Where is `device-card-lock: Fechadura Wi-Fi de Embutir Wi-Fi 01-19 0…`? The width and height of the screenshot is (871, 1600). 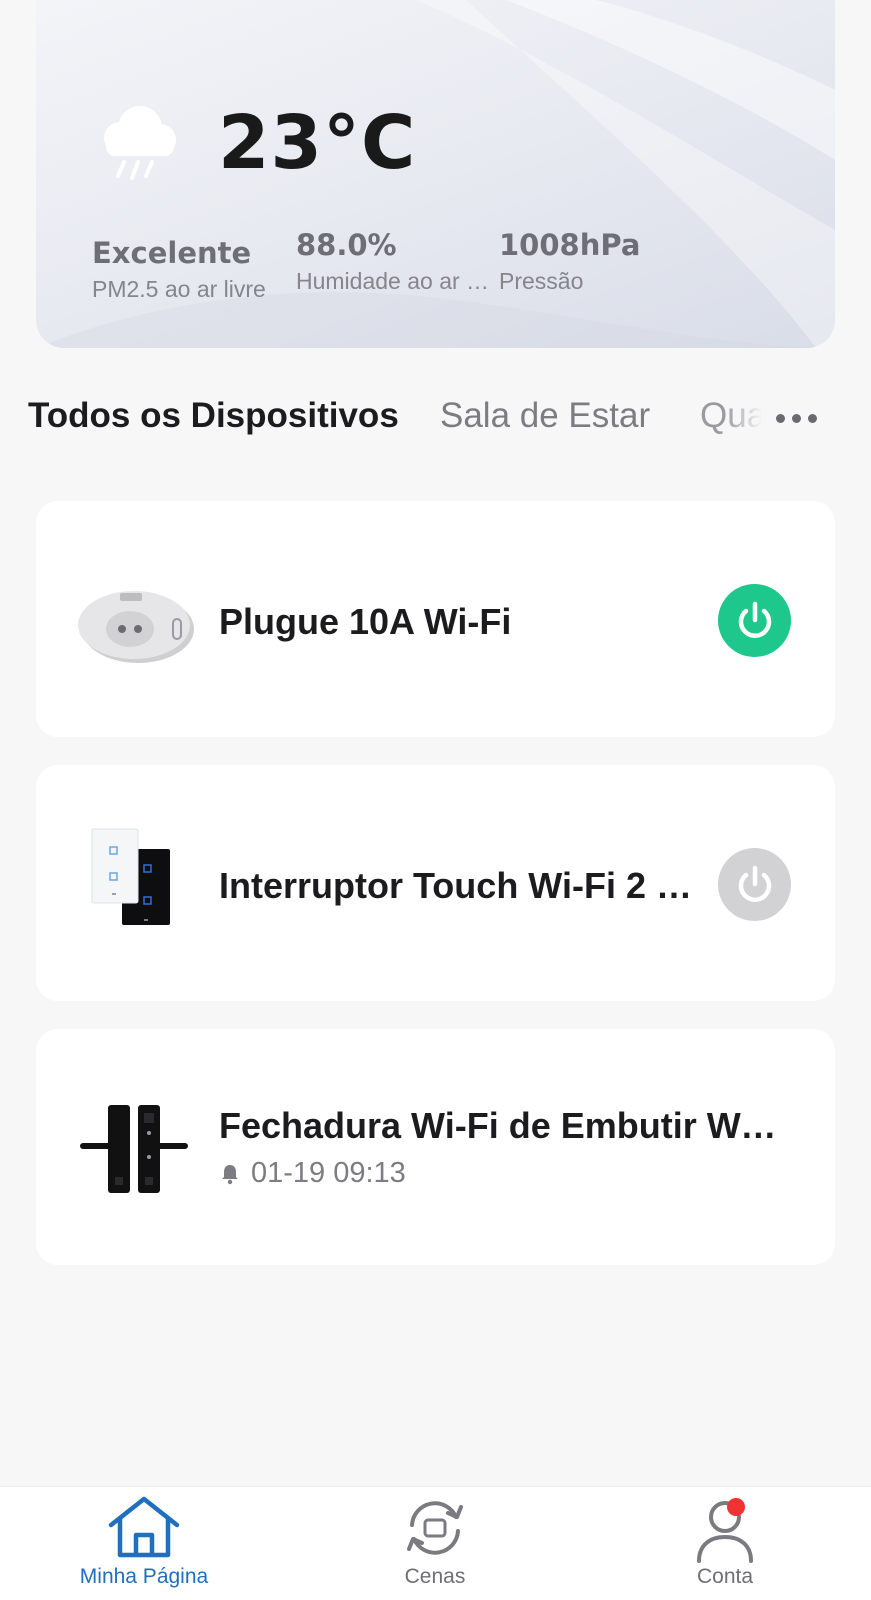 device-card-lock: Fechadura Wi-Fi de Embutir Wi-Fi 01-19 0… is located at coordinates (435, 1147).